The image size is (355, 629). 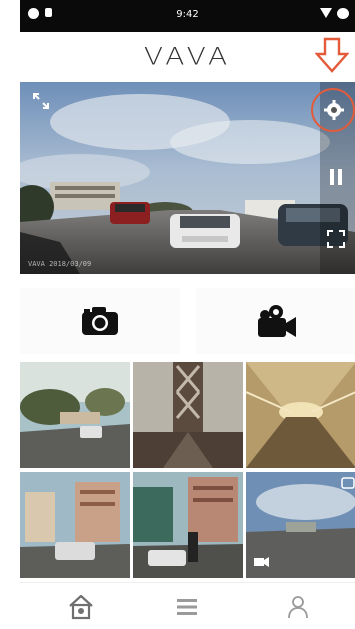 I want to click on take-photo-button, so click(x=100, y=321).